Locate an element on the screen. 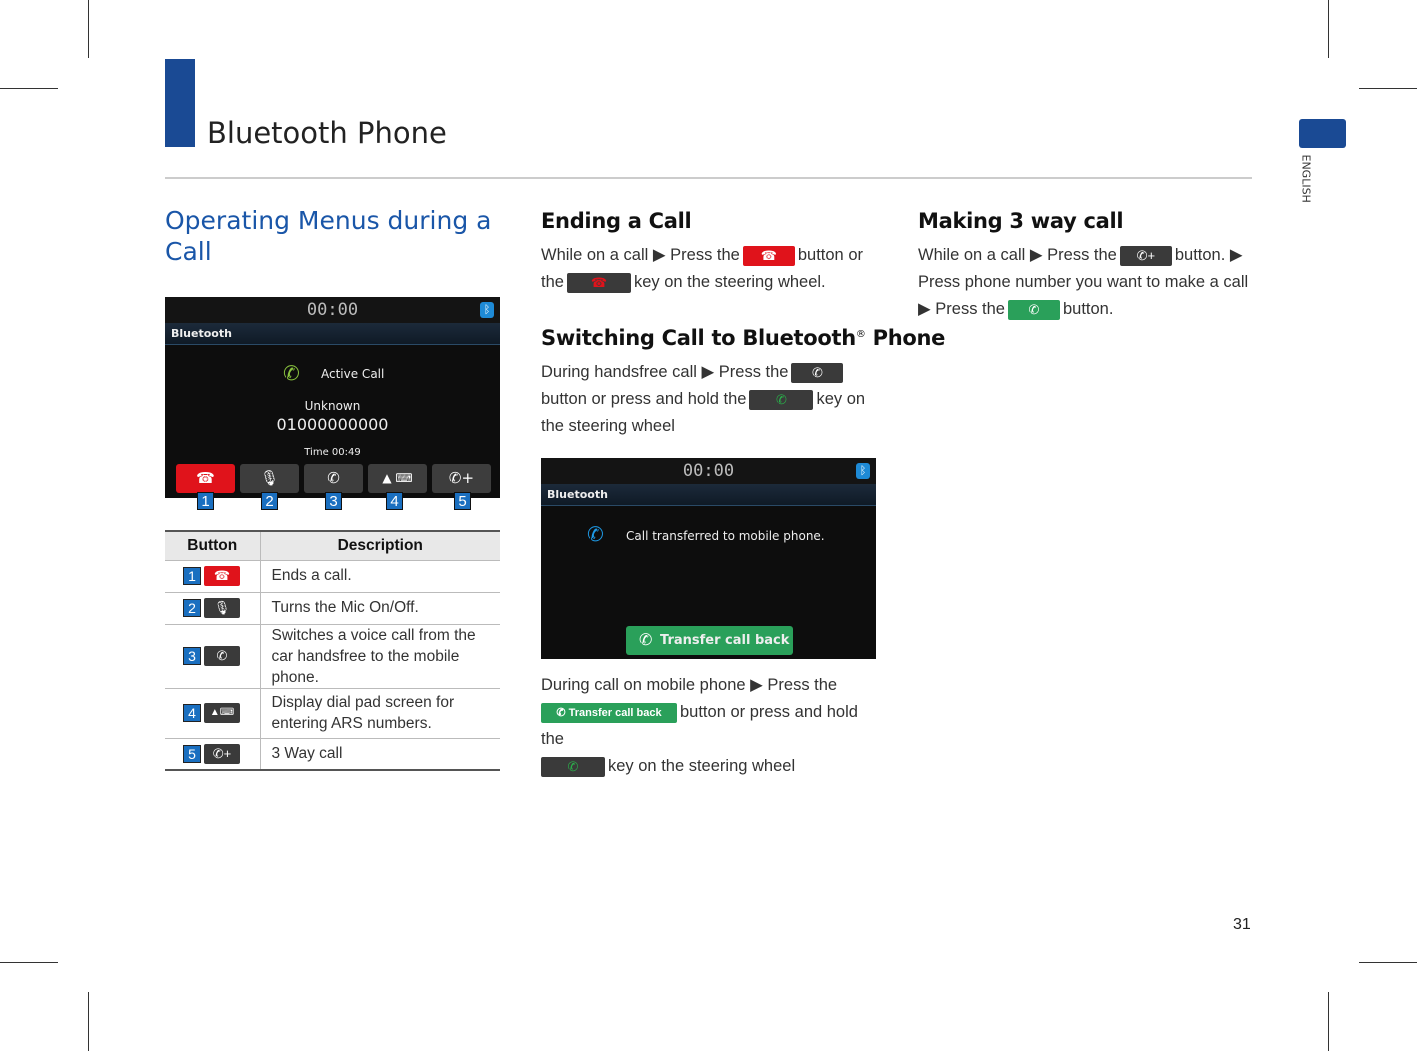 The height and width of the screenshot is (1051, 1417). row-number: 4 is located at coordinates (192, 713).